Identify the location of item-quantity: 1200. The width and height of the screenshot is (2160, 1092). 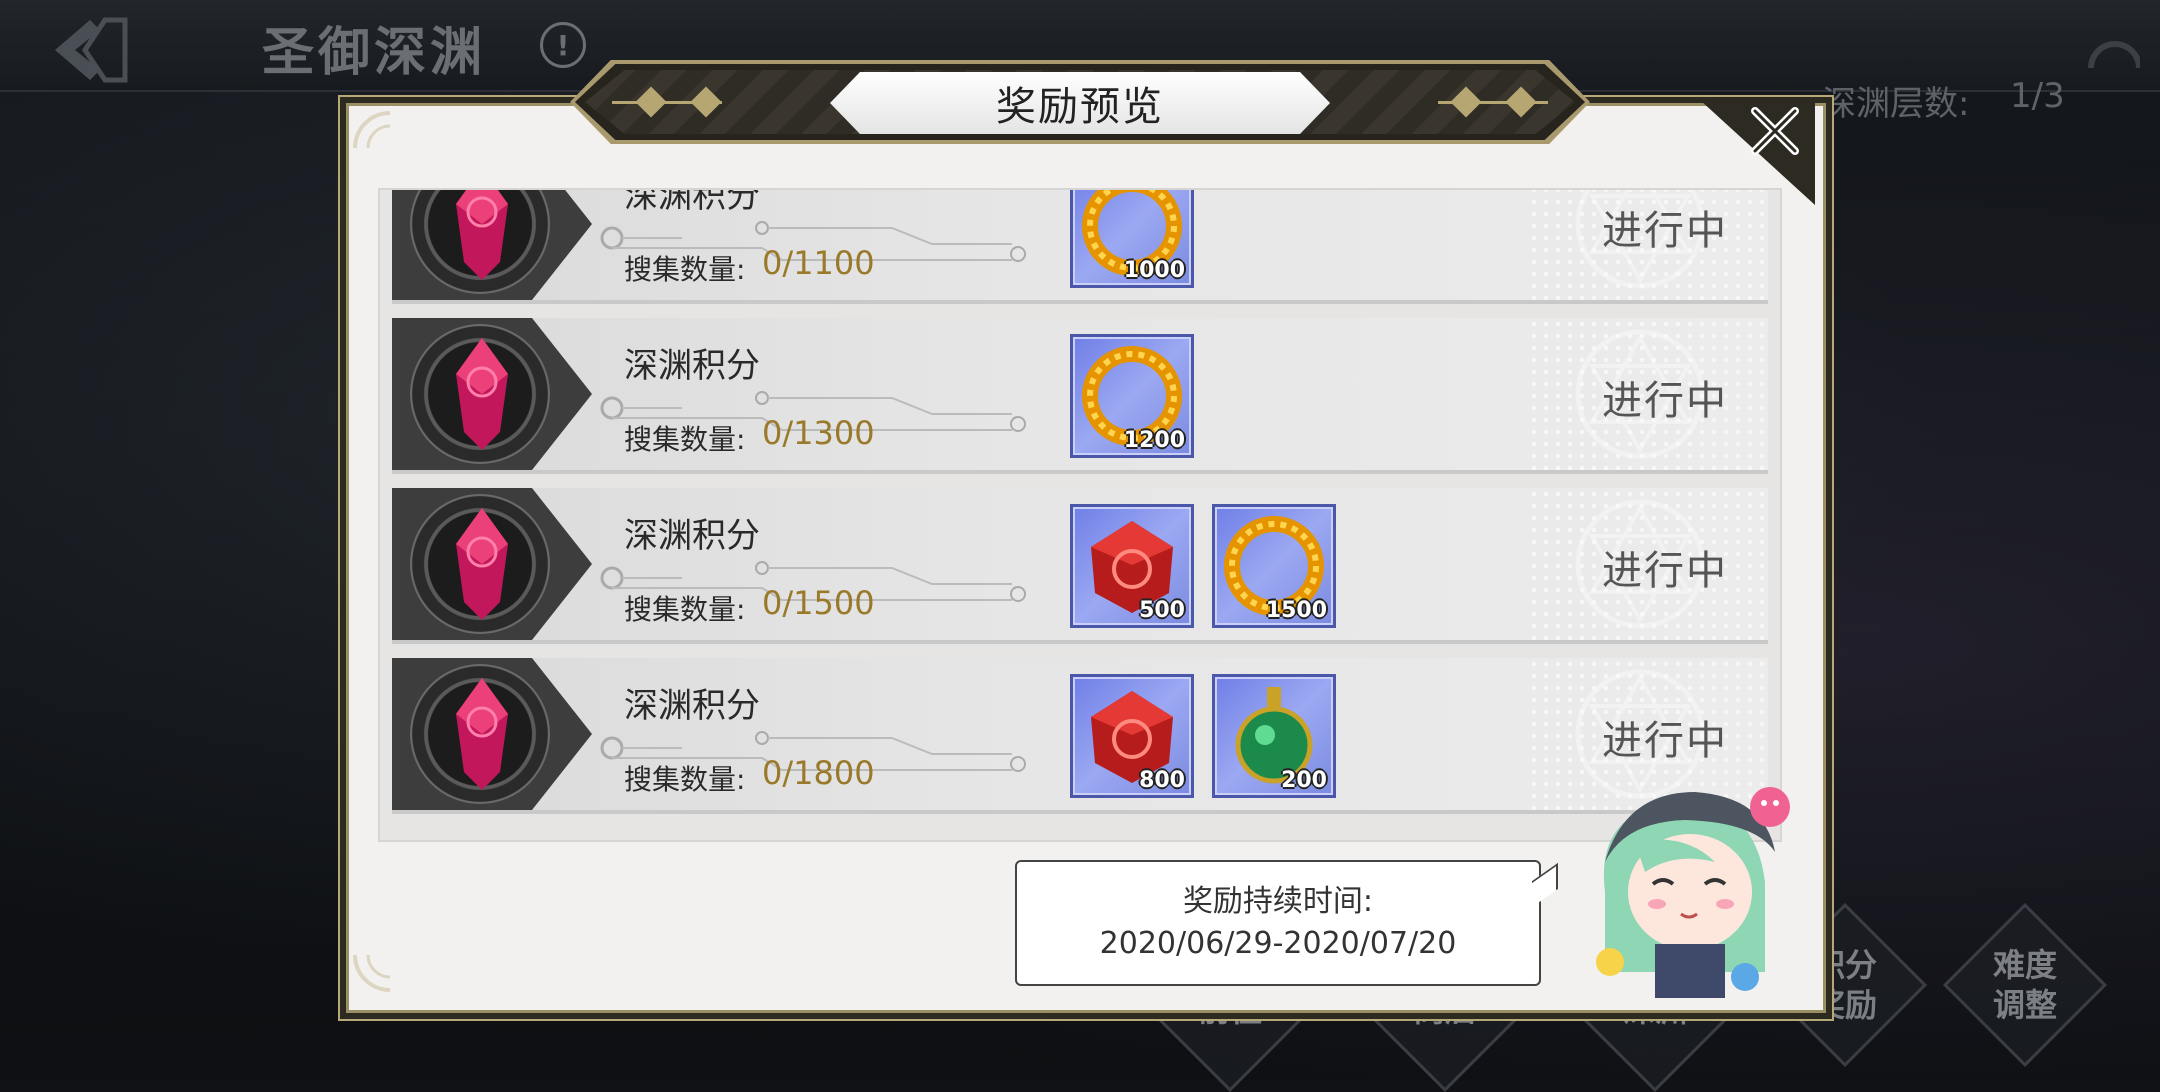
(1154, 440).